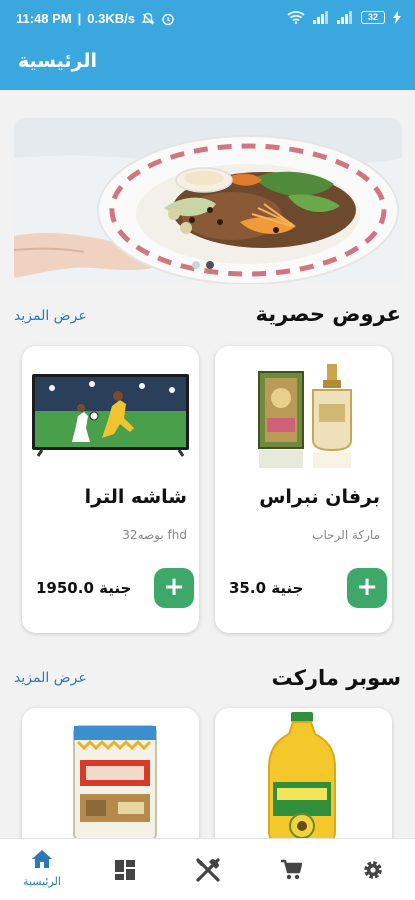 The width and height of the screenshot is (415, 900). What do you see at coordinates (373, 17) in the screenshot?
I see `battery-icon: 32` at bounding box center [373, 17].